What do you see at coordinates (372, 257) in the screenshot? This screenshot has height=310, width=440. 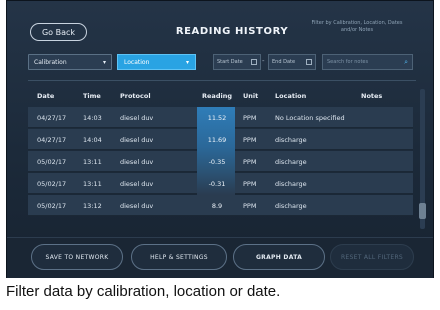 I see `reset-filters-button: RESET ALL FILTERS` at bounding box center [372, 257].